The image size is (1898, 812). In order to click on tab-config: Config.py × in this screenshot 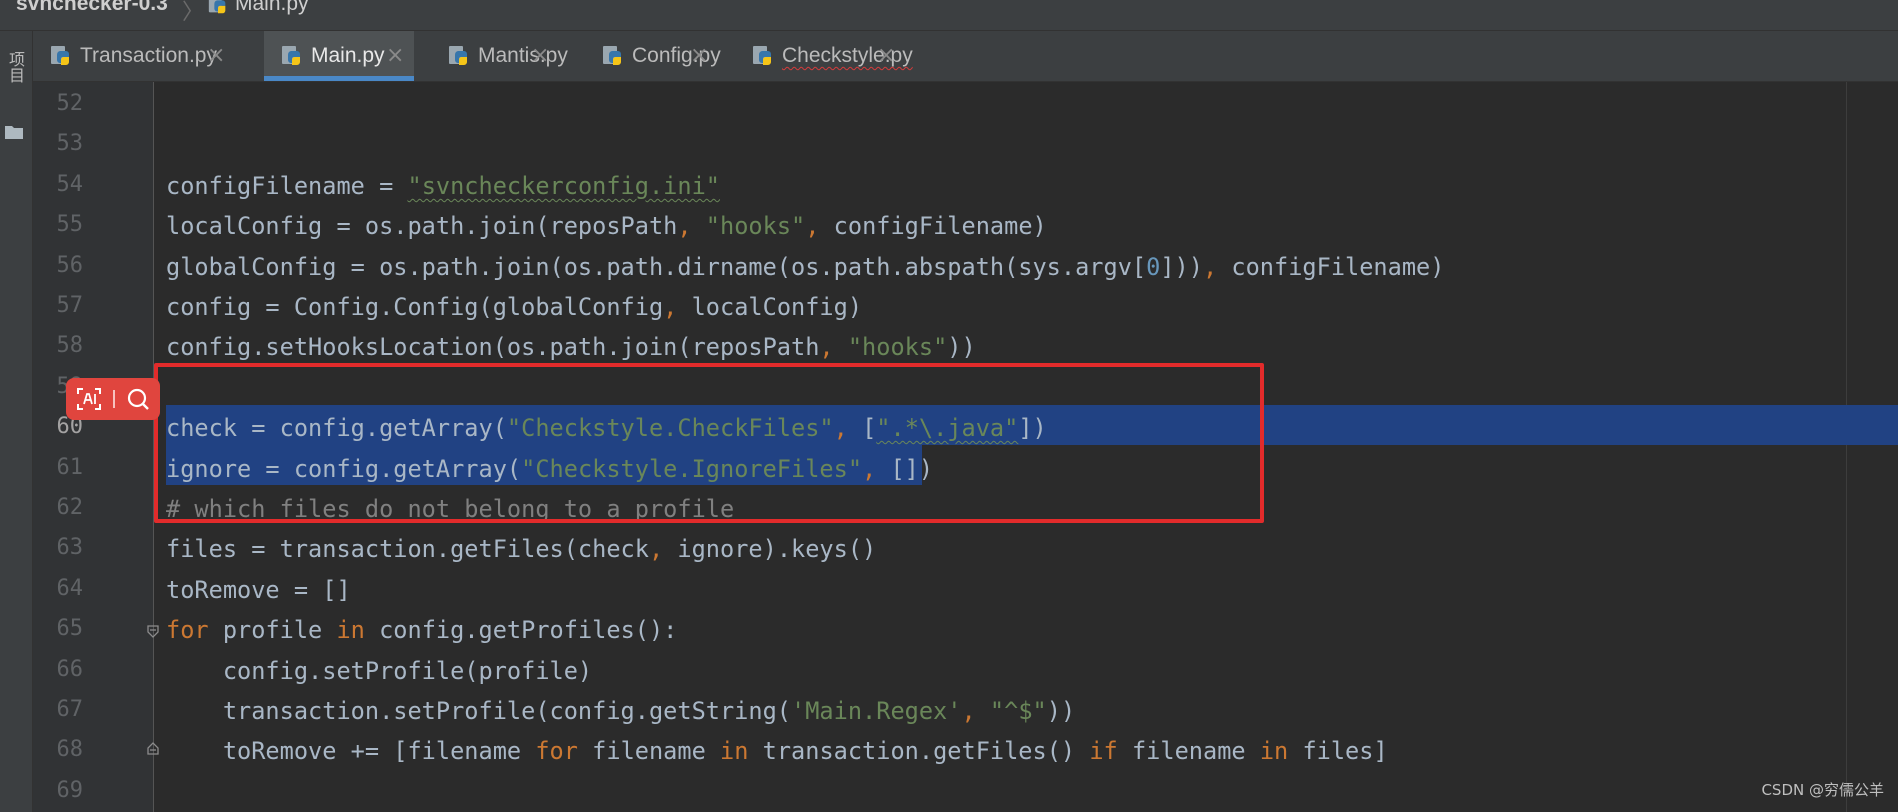, I will do `click(653, 56)`.